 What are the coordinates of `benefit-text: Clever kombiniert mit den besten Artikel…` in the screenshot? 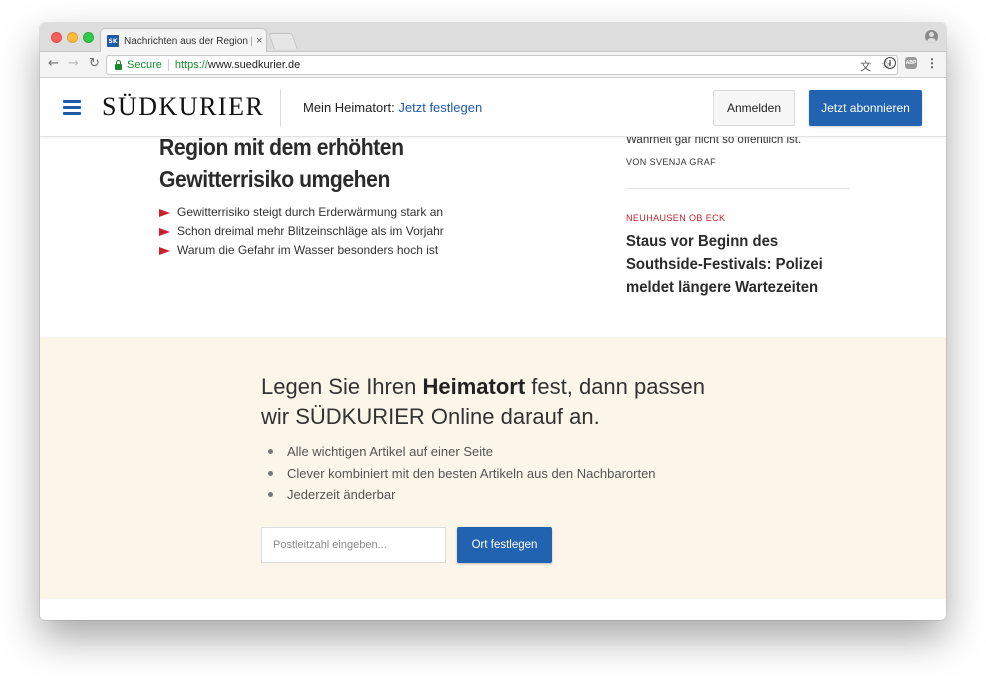 It's located at (471, 473).